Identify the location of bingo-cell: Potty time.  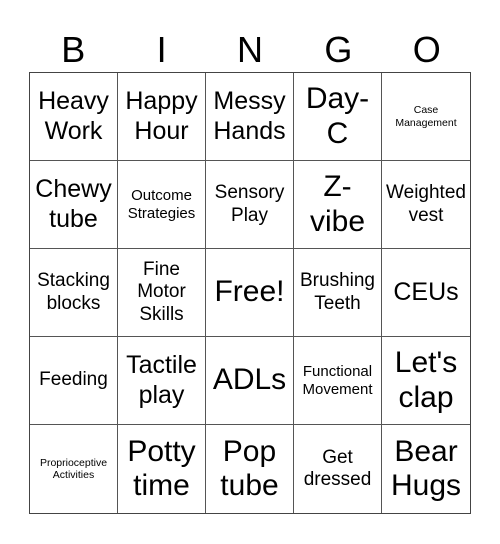
(162, 469).